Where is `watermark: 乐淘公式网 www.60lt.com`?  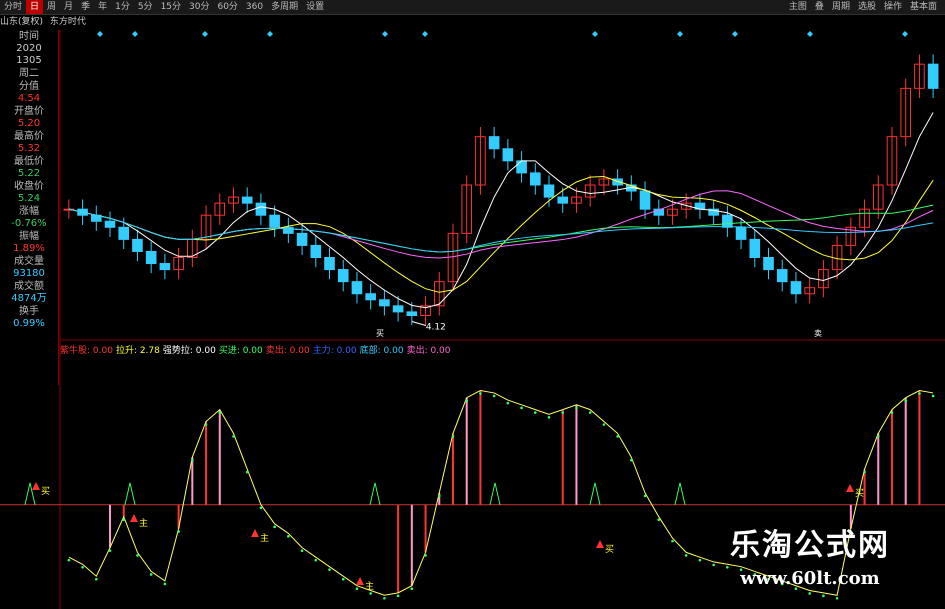 watermark: 乐淘公式网 www.60lt.com is located at coordinates (810, 554).